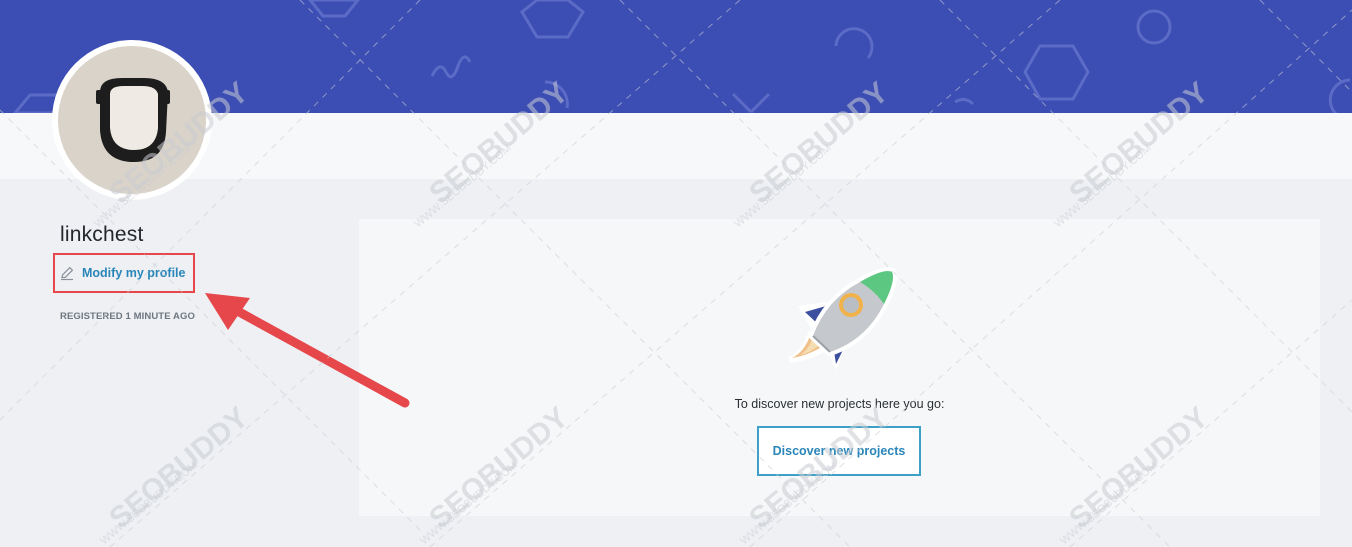 This screenshot has height=547, width=1352. I want to click on avatar-icon, so click(133, 120).